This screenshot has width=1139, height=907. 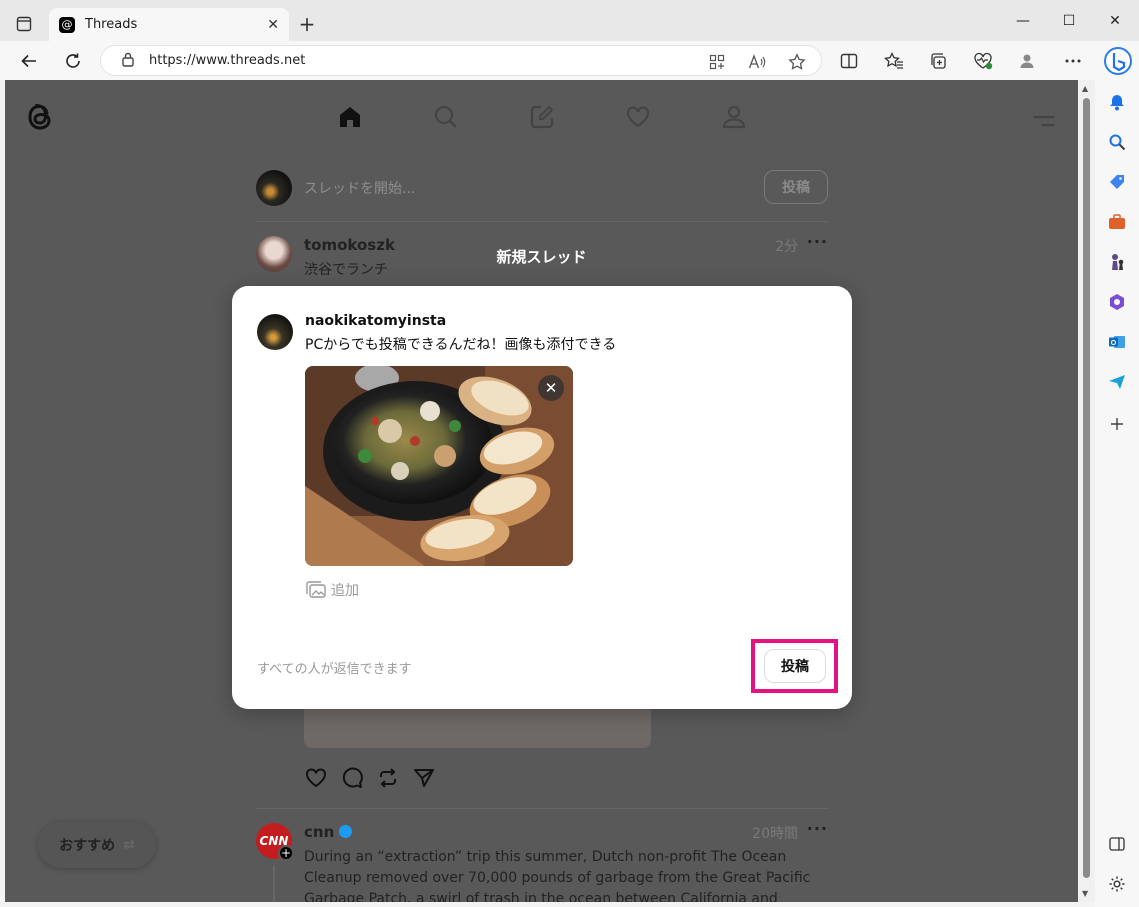 I want to click on follow-plus-icon: +, so click(x=286, y=853).